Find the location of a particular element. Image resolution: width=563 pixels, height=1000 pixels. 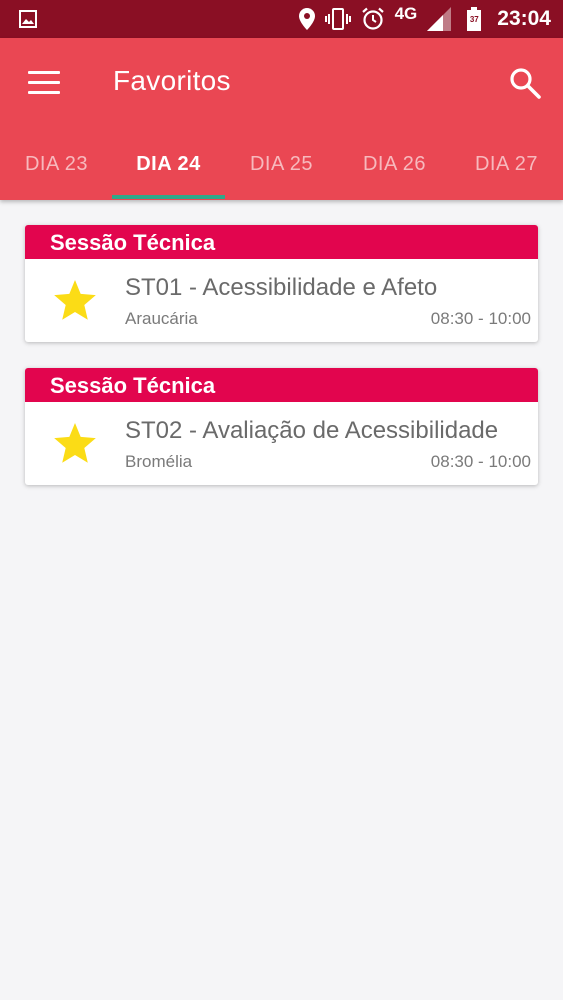

battery-icon: 37 is located at coordinates (474, 19).